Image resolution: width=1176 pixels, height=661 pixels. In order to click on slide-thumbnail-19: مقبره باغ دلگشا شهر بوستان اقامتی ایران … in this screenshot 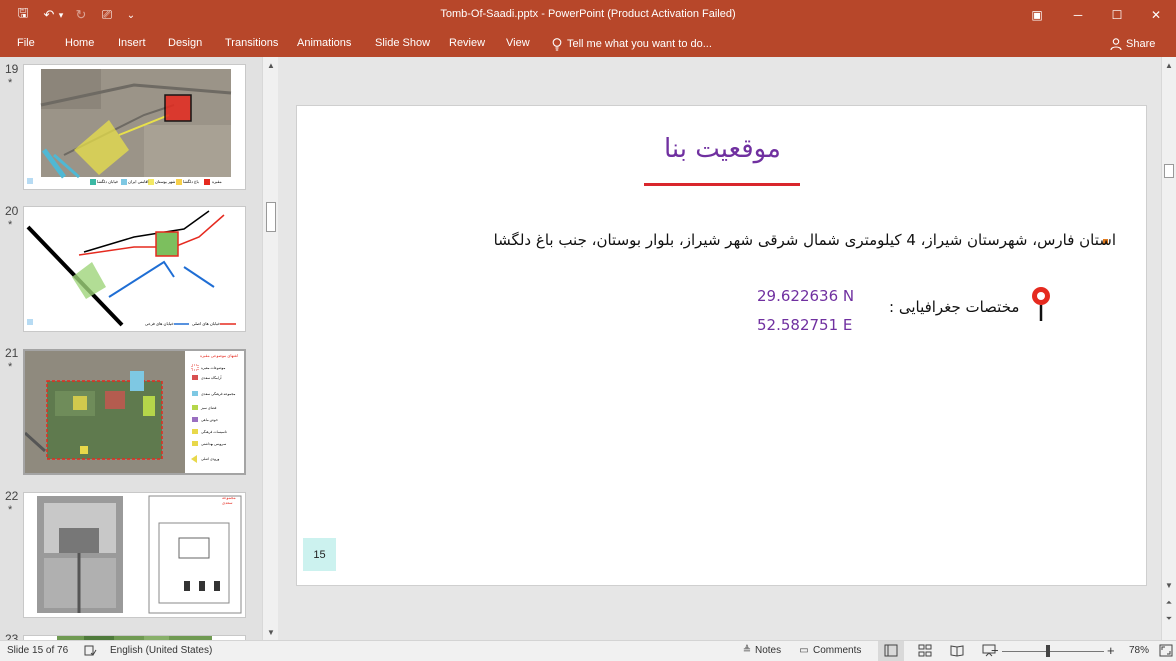, I will do `click(134, 127)`.